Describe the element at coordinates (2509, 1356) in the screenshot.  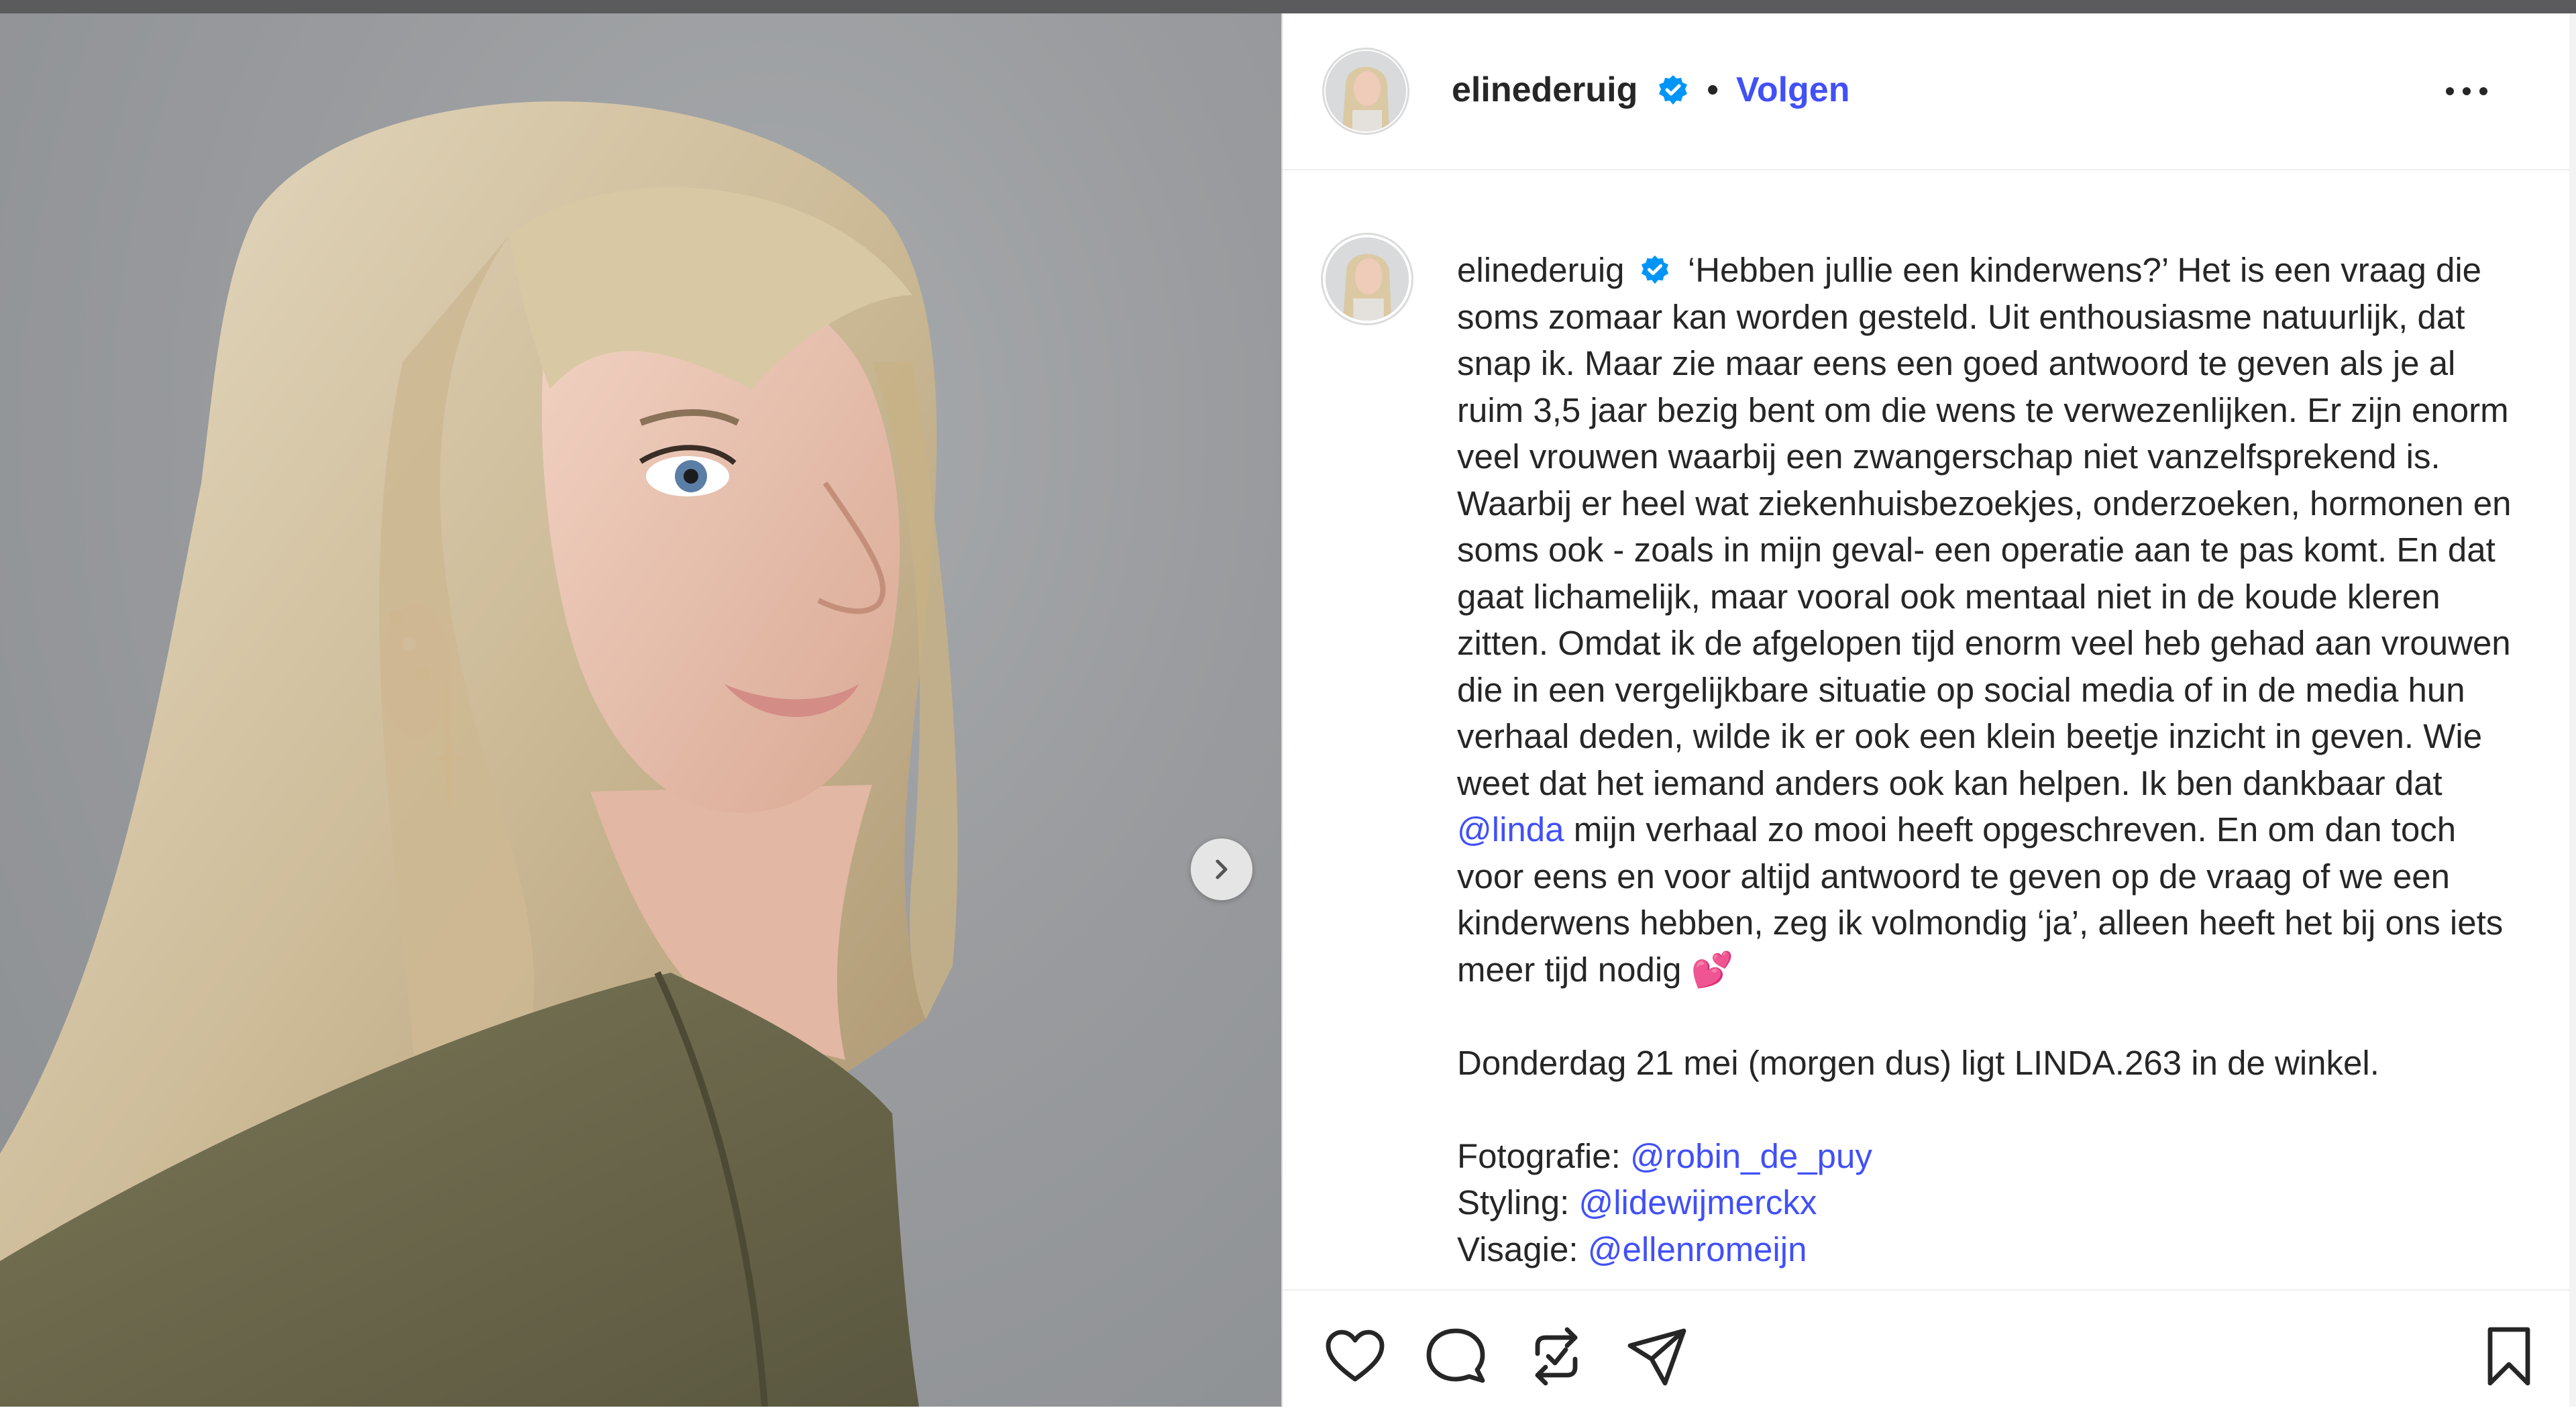
I see `bookmark-icon` at that location.